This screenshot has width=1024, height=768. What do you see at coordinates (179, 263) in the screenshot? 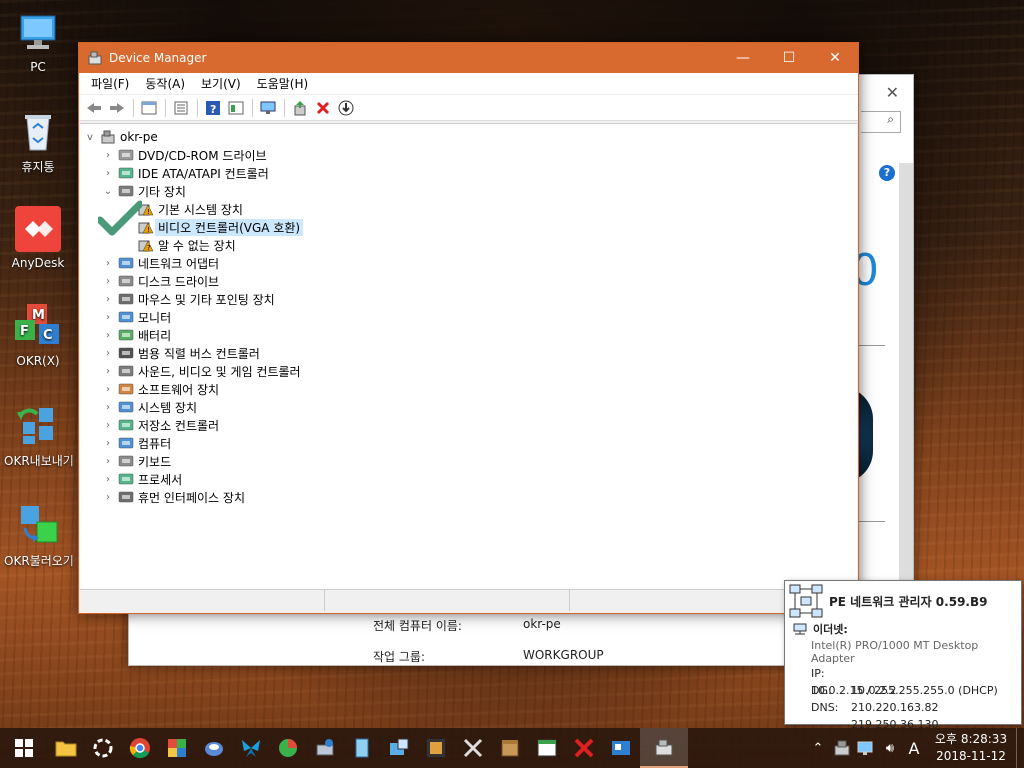
I see `tree-item-label: 네트워크 어댑터` at bounding box center [179, 263].